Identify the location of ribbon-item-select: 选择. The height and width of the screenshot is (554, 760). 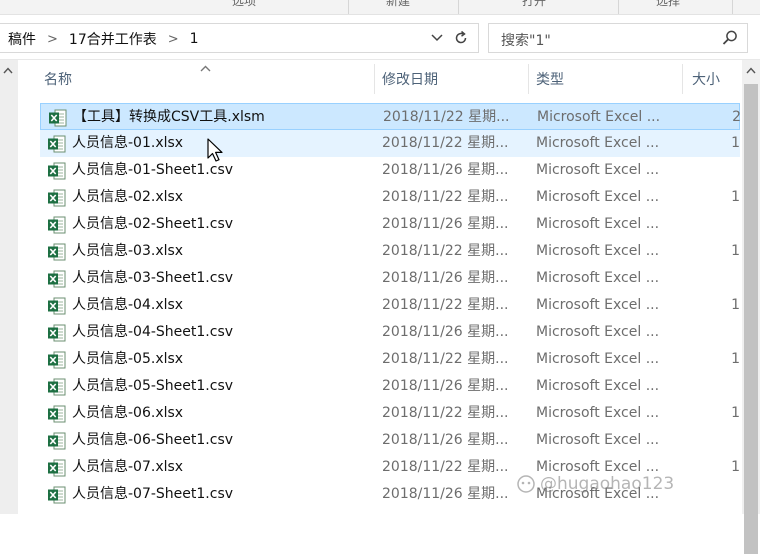
(668, 4).